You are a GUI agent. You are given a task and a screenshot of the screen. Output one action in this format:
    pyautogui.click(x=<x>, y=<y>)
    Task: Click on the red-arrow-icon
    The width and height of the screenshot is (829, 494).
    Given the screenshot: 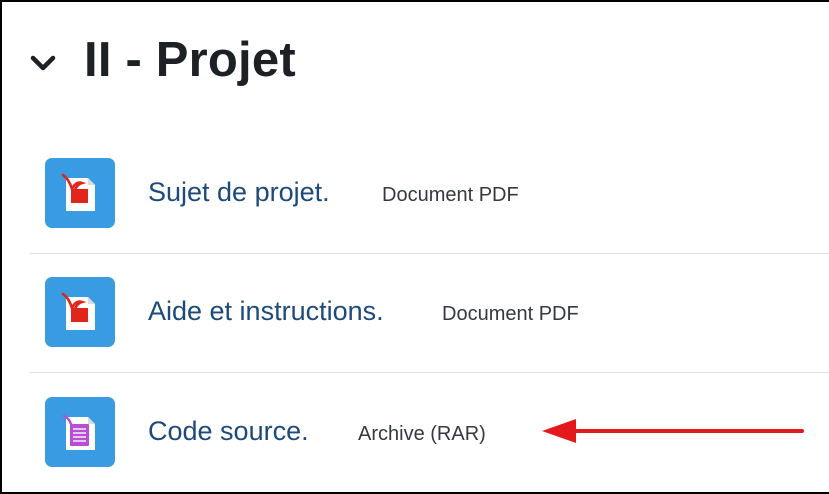 What is the action you would take?
    pyautogui.click(x=673, y=431)
    